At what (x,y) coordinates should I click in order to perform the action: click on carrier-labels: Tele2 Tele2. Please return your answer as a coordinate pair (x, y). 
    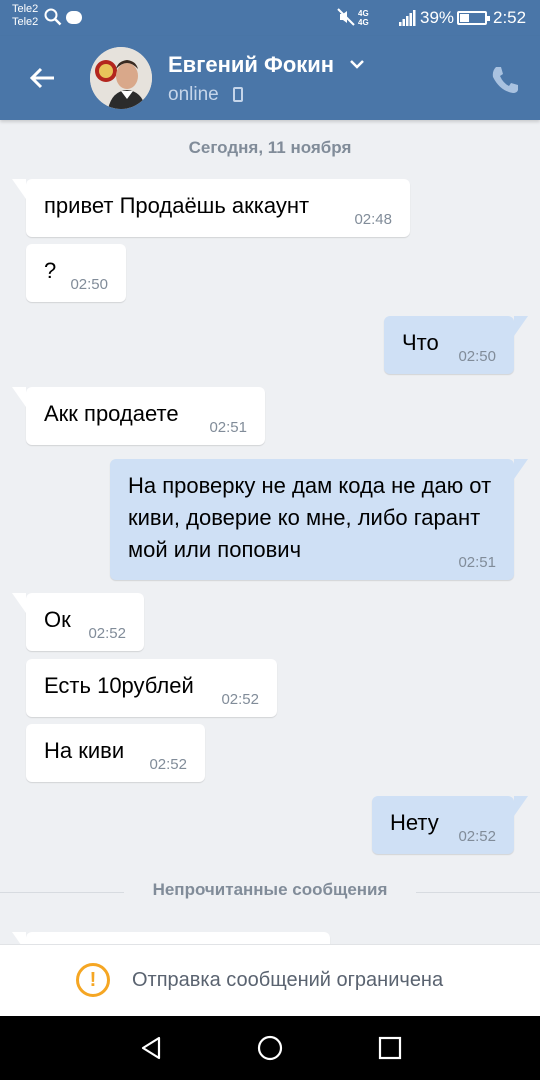
    Looking at the image, I should click on (25, 16).